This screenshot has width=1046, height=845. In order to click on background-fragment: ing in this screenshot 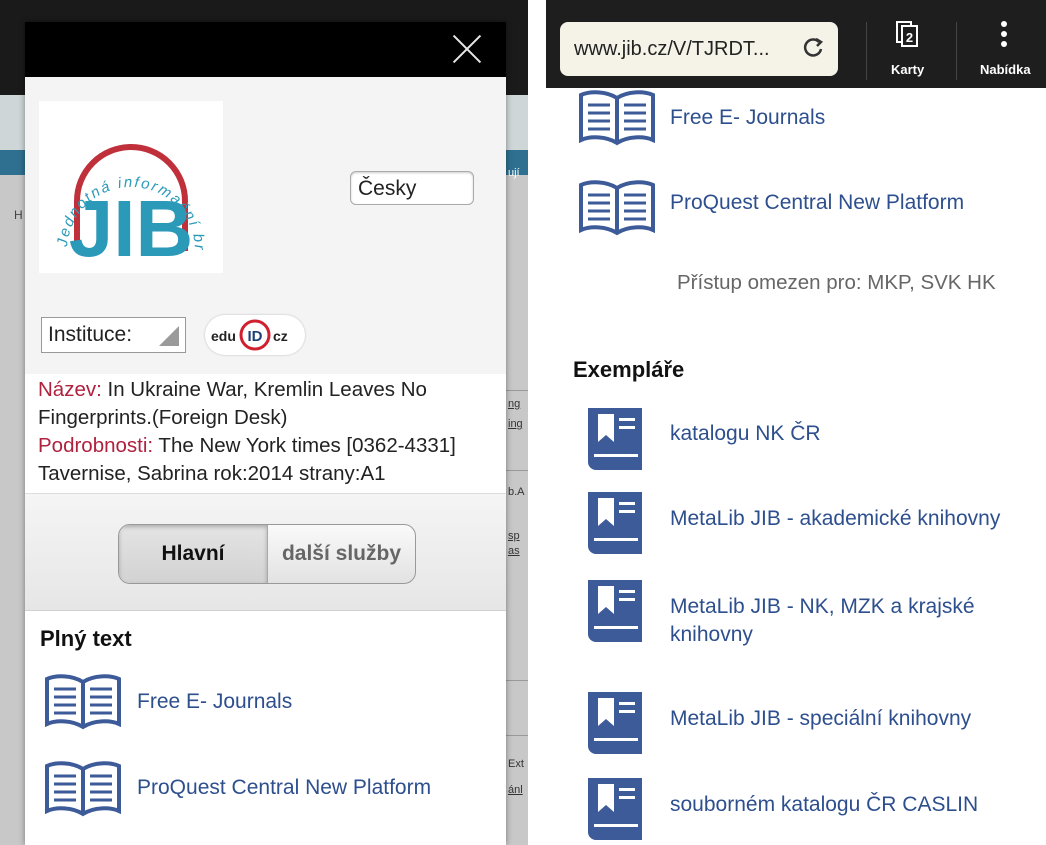, I will do `click(515, 424)`.